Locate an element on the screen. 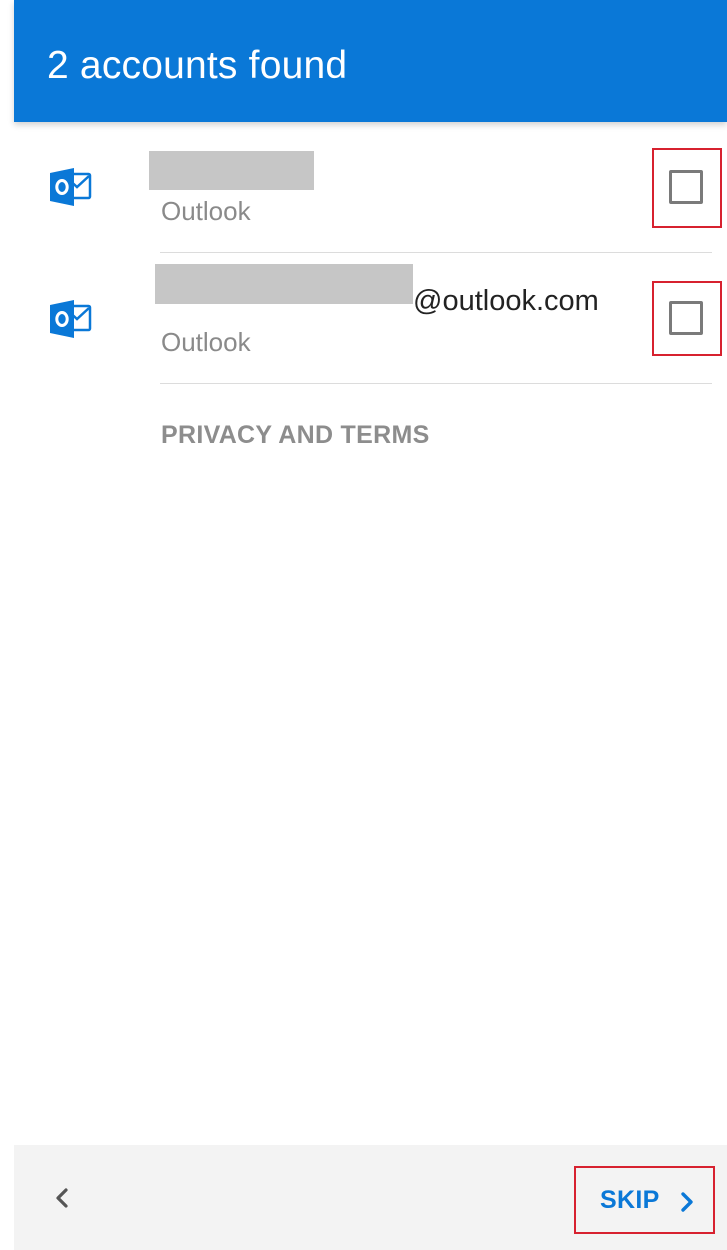 The height and width of the screenshot is (1250, 727). account-list-item: @outlook.com Outlook is located at coordinates (363, 318).